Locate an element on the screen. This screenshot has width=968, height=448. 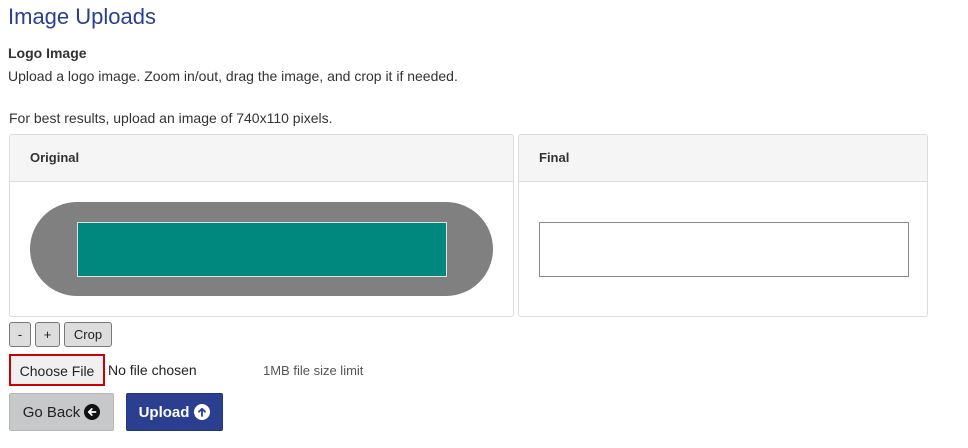
crop-stage is located at coordinates (261, 249).